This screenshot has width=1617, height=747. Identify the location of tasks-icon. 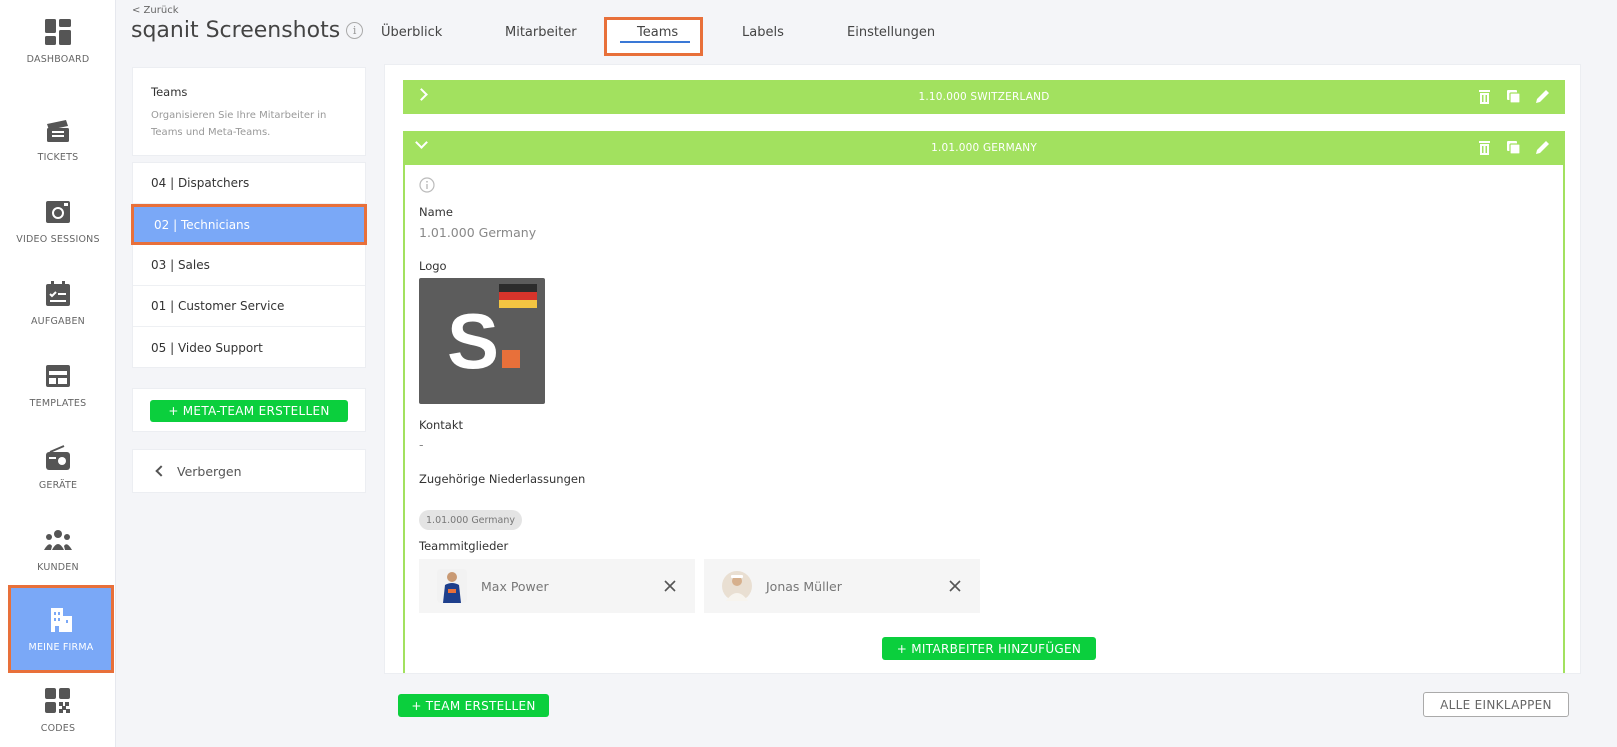
(58, 293).